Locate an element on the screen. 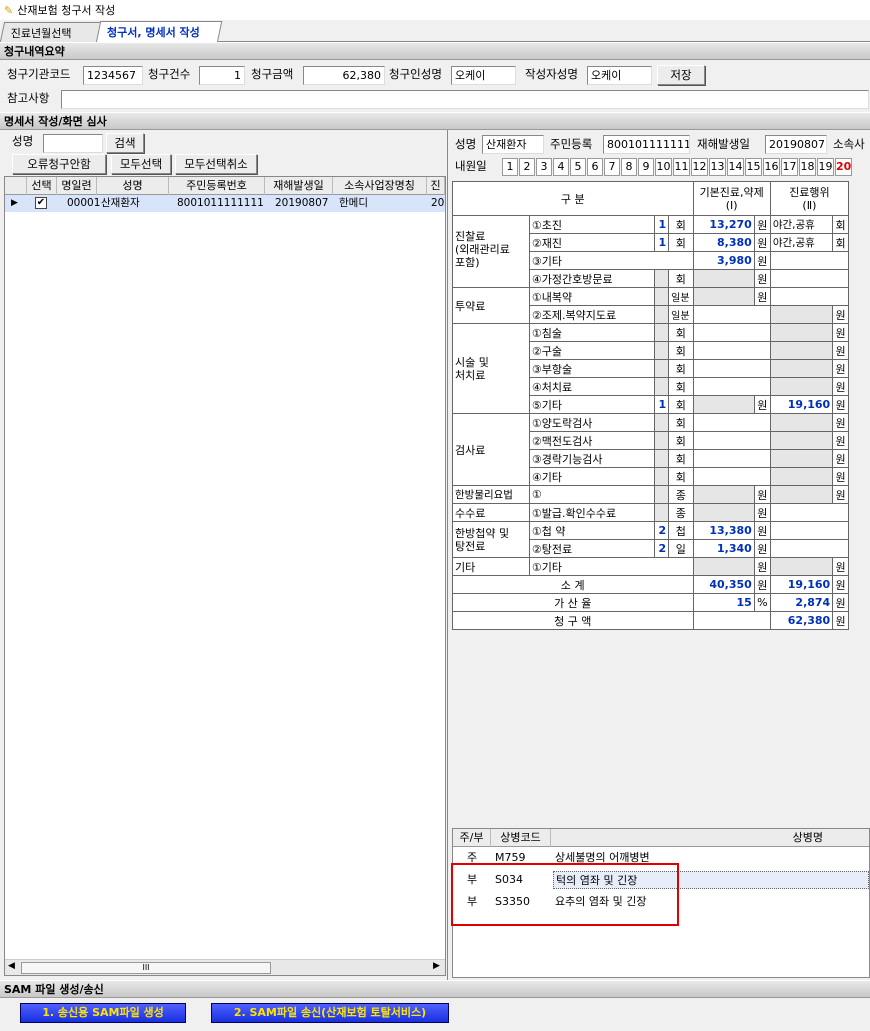 This screenshot has height=1031, width=870. patient-grid-header: 선택 명일련 성명 주민등록번호 재해발생일 소속사업장명칭 진 is located at coordinates (225, 186).